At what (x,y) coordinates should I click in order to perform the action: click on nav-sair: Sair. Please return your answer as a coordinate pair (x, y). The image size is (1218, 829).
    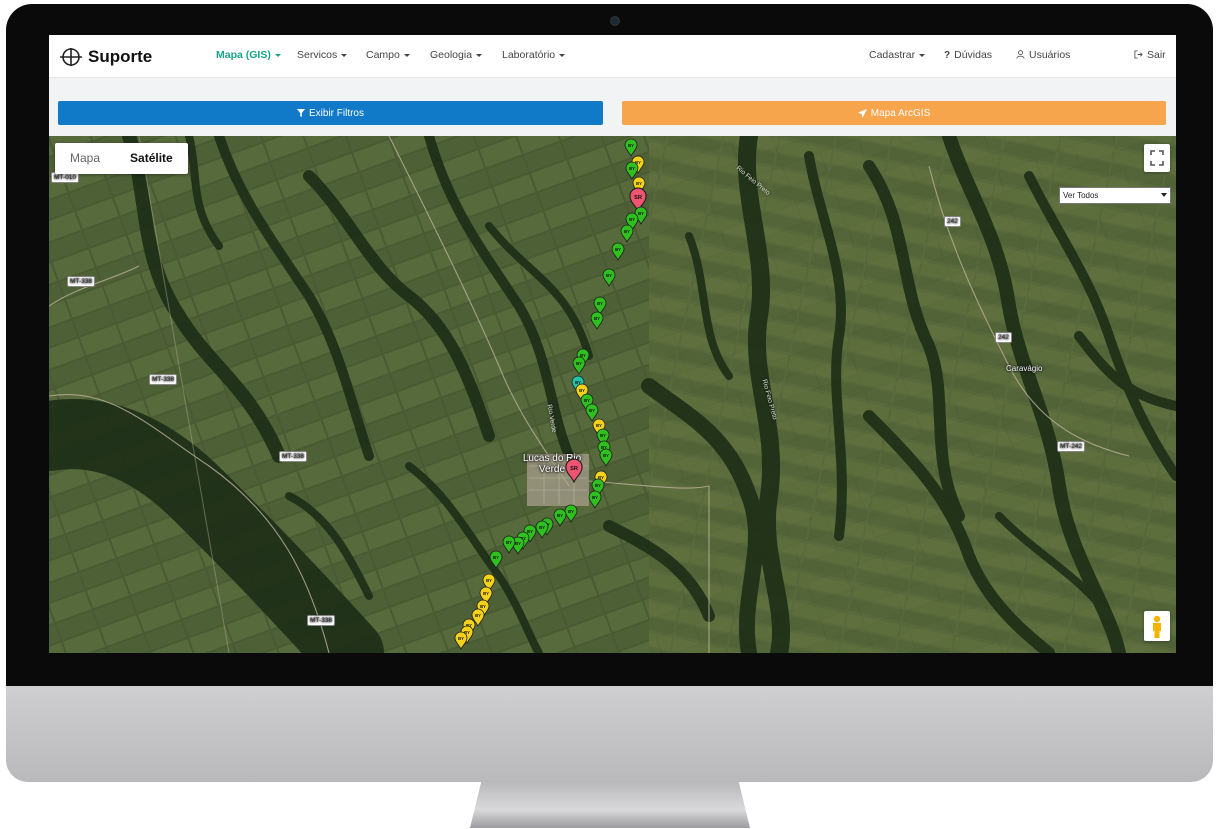
    Looking at the image, I should click on (1150, 55).